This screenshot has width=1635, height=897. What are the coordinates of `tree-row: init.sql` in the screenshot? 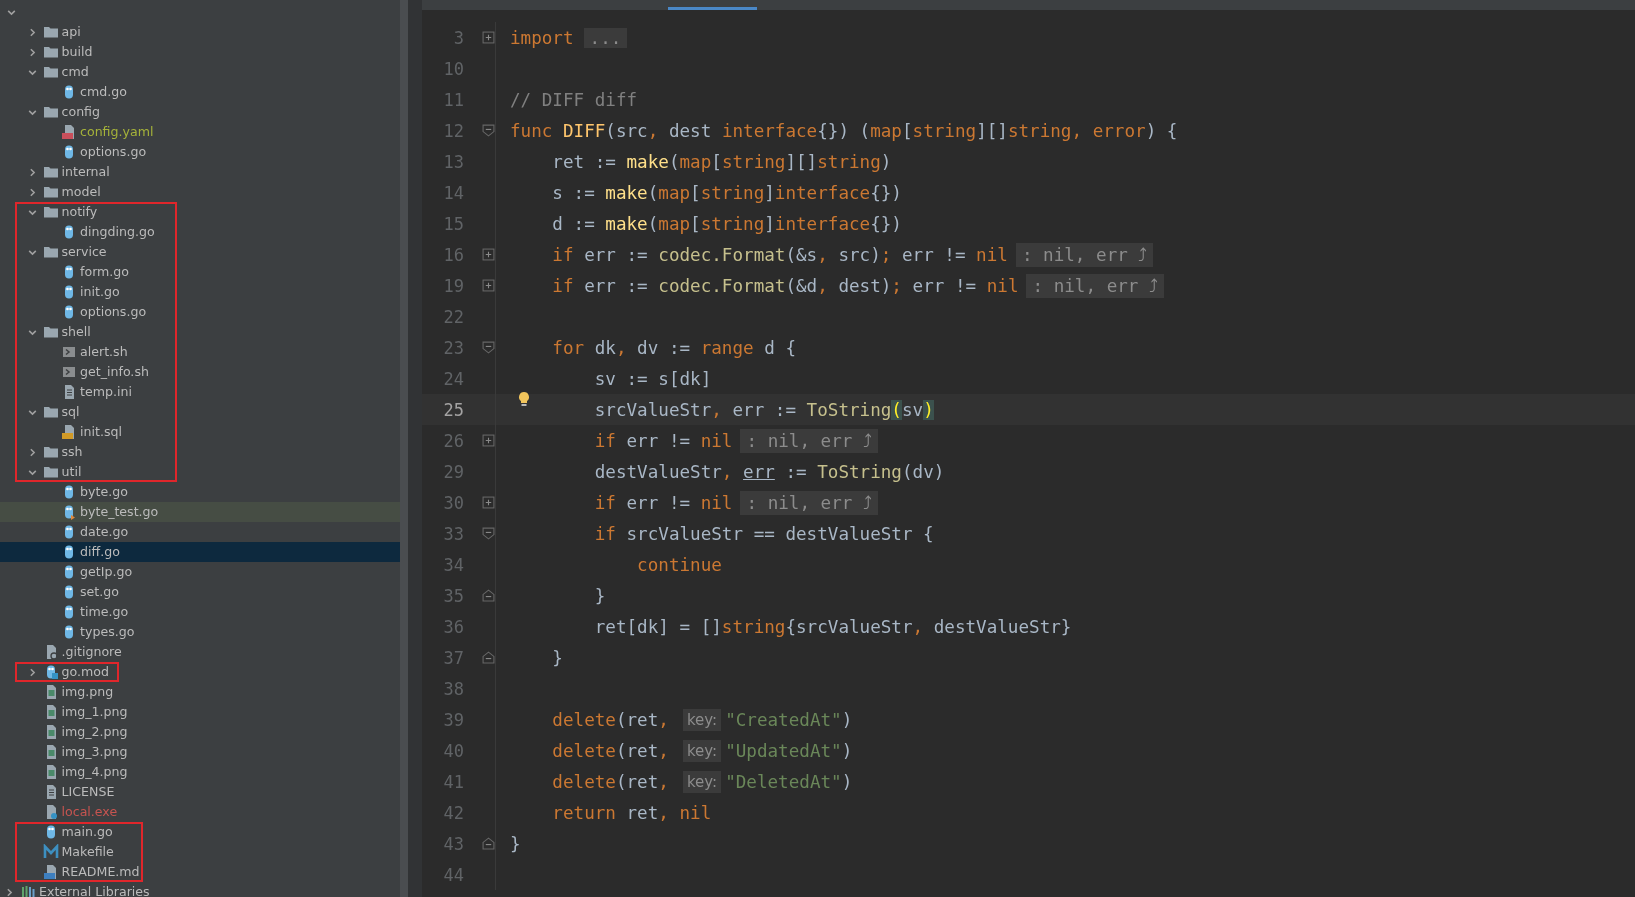 It's located at (200, 432).